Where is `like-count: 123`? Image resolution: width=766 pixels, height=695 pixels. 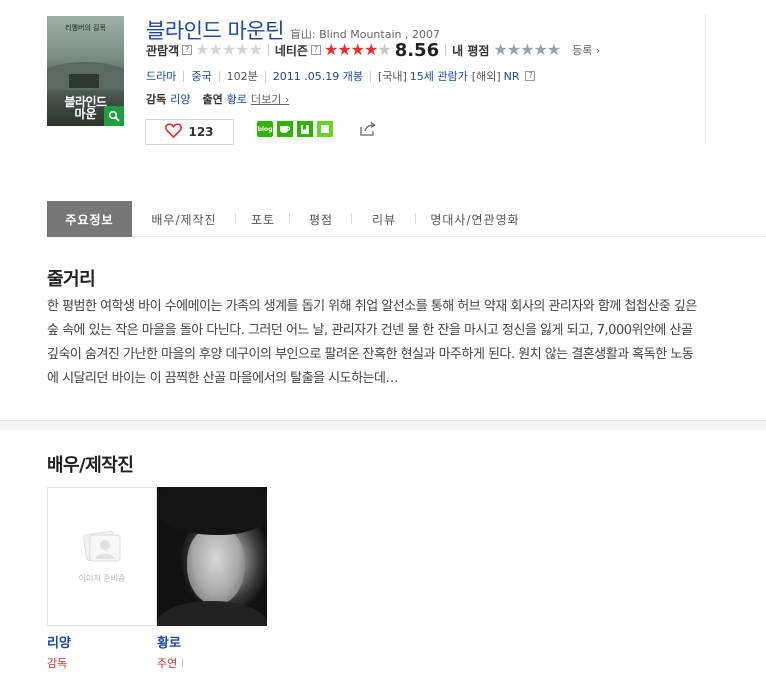
like-count: 123 is located at coordinates (201, 132).